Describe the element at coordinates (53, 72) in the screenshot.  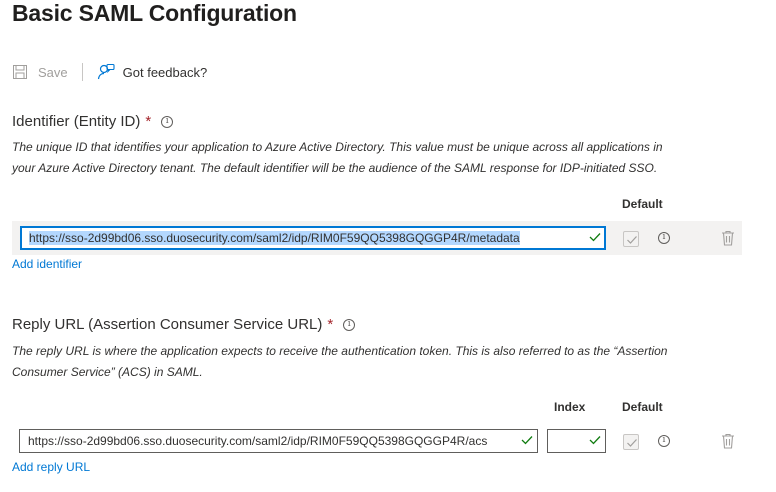
I see `save-label: Save` at that location.